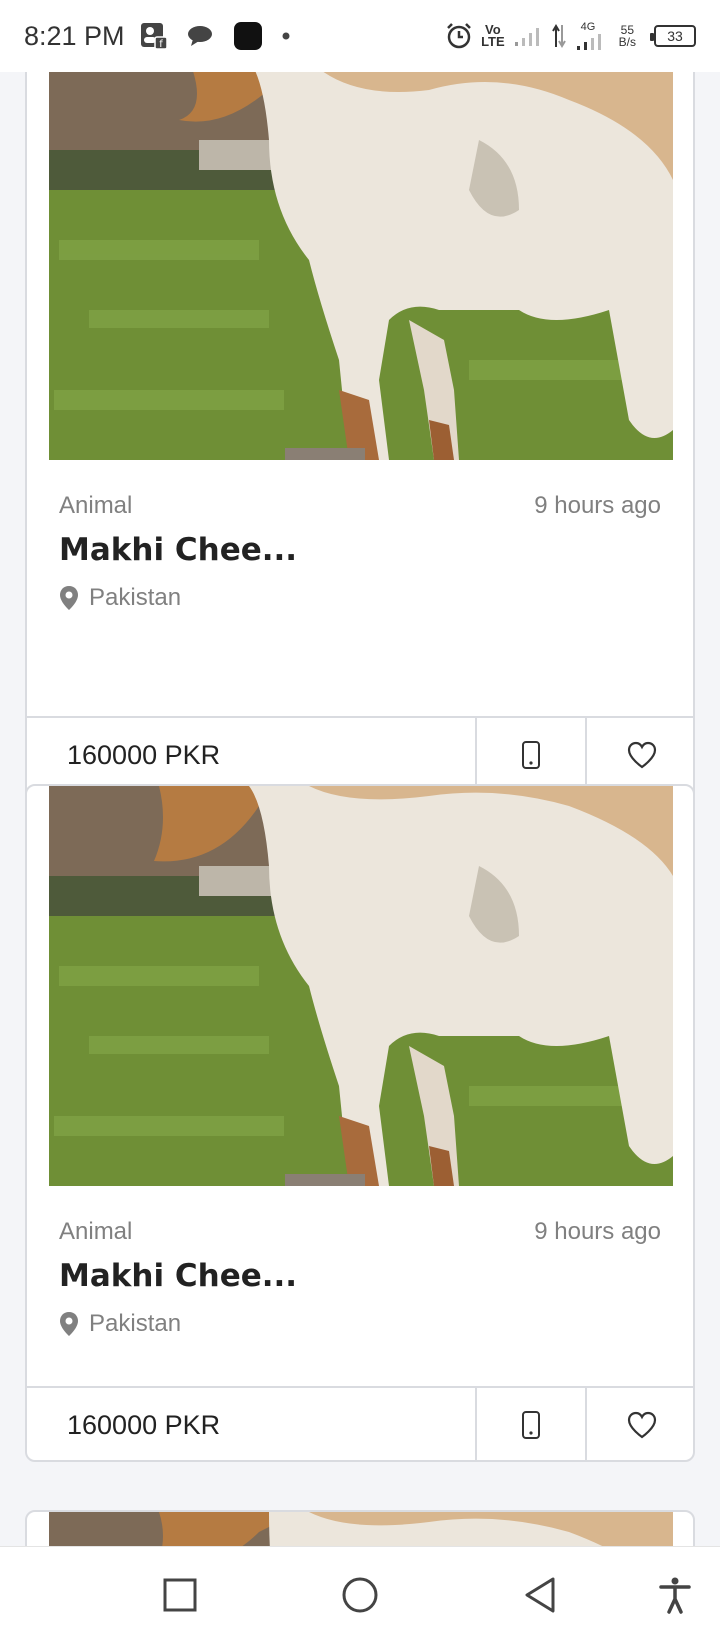 The image size is (720, 1640). I want to click on data-transfer-icon, so click(559, 36).